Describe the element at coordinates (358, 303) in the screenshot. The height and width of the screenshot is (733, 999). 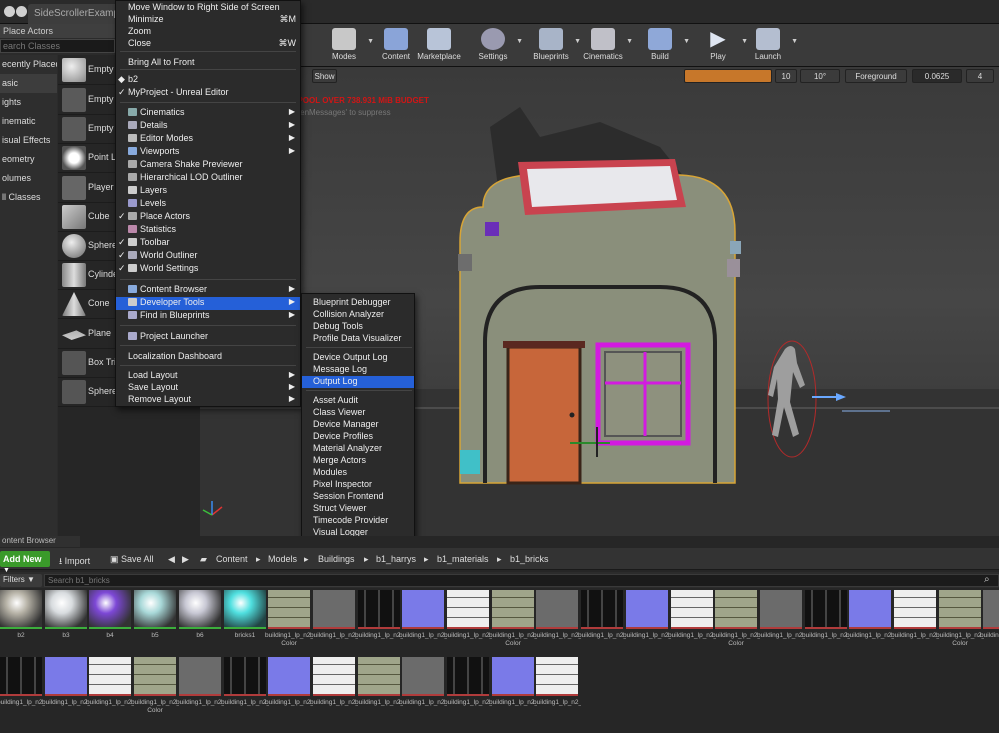
I see `submenu-item-blueprint-debugger: Blueprint Debugger` at that location.